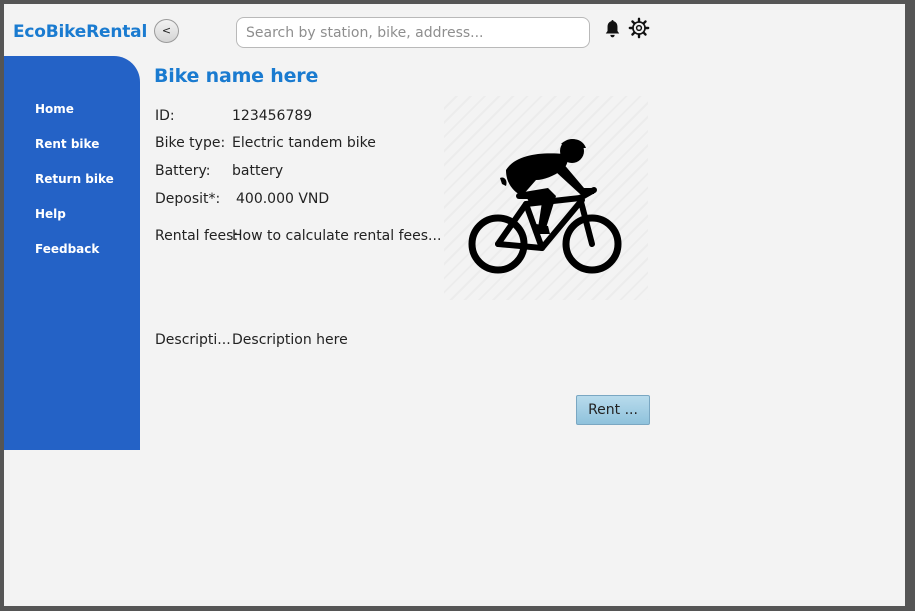 Image resolution: width=915 pixels, height=611 pixels. I want to click on battery-value: battery, so click(258, 171).